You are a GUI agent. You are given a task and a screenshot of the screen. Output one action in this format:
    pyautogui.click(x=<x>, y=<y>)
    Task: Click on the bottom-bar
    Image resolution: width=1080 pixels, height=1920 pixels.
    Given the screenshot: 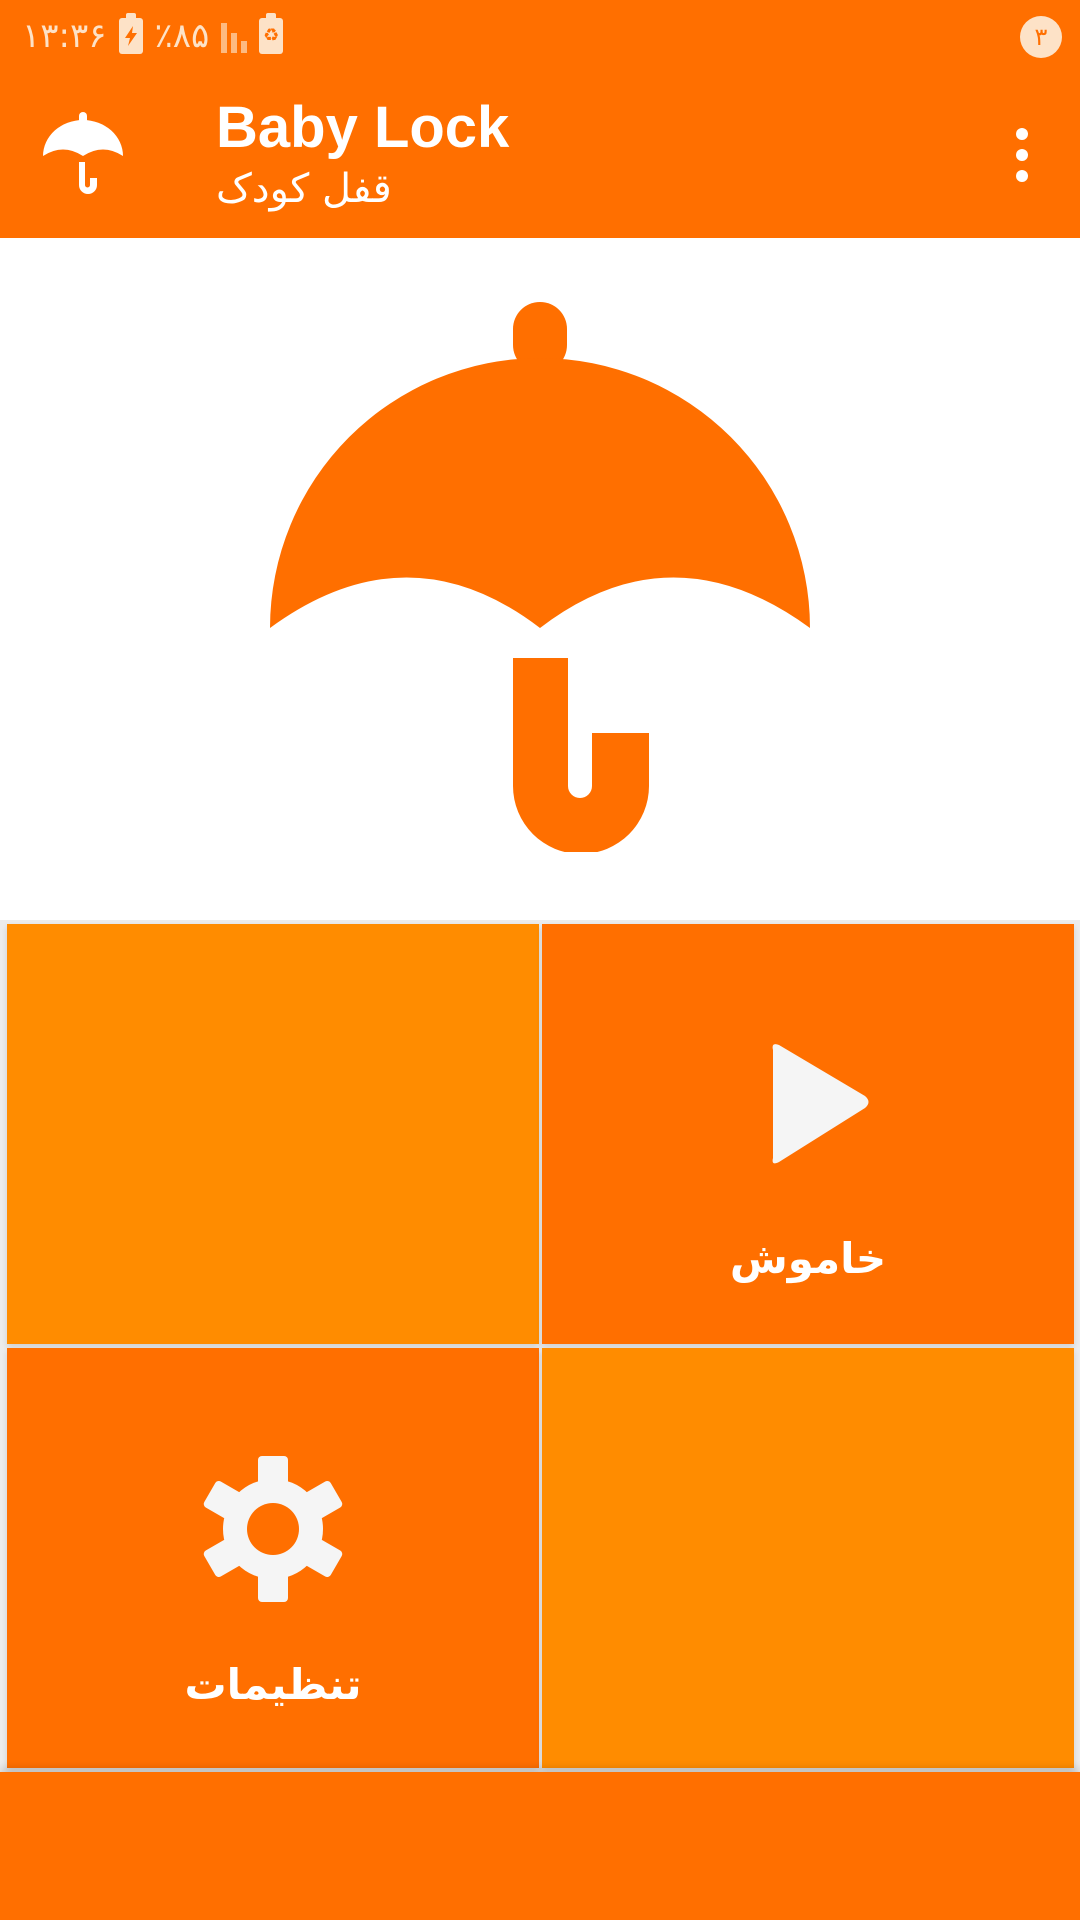 What is the action you would take?
    pyautogui.click(x=540, y=1846)
    